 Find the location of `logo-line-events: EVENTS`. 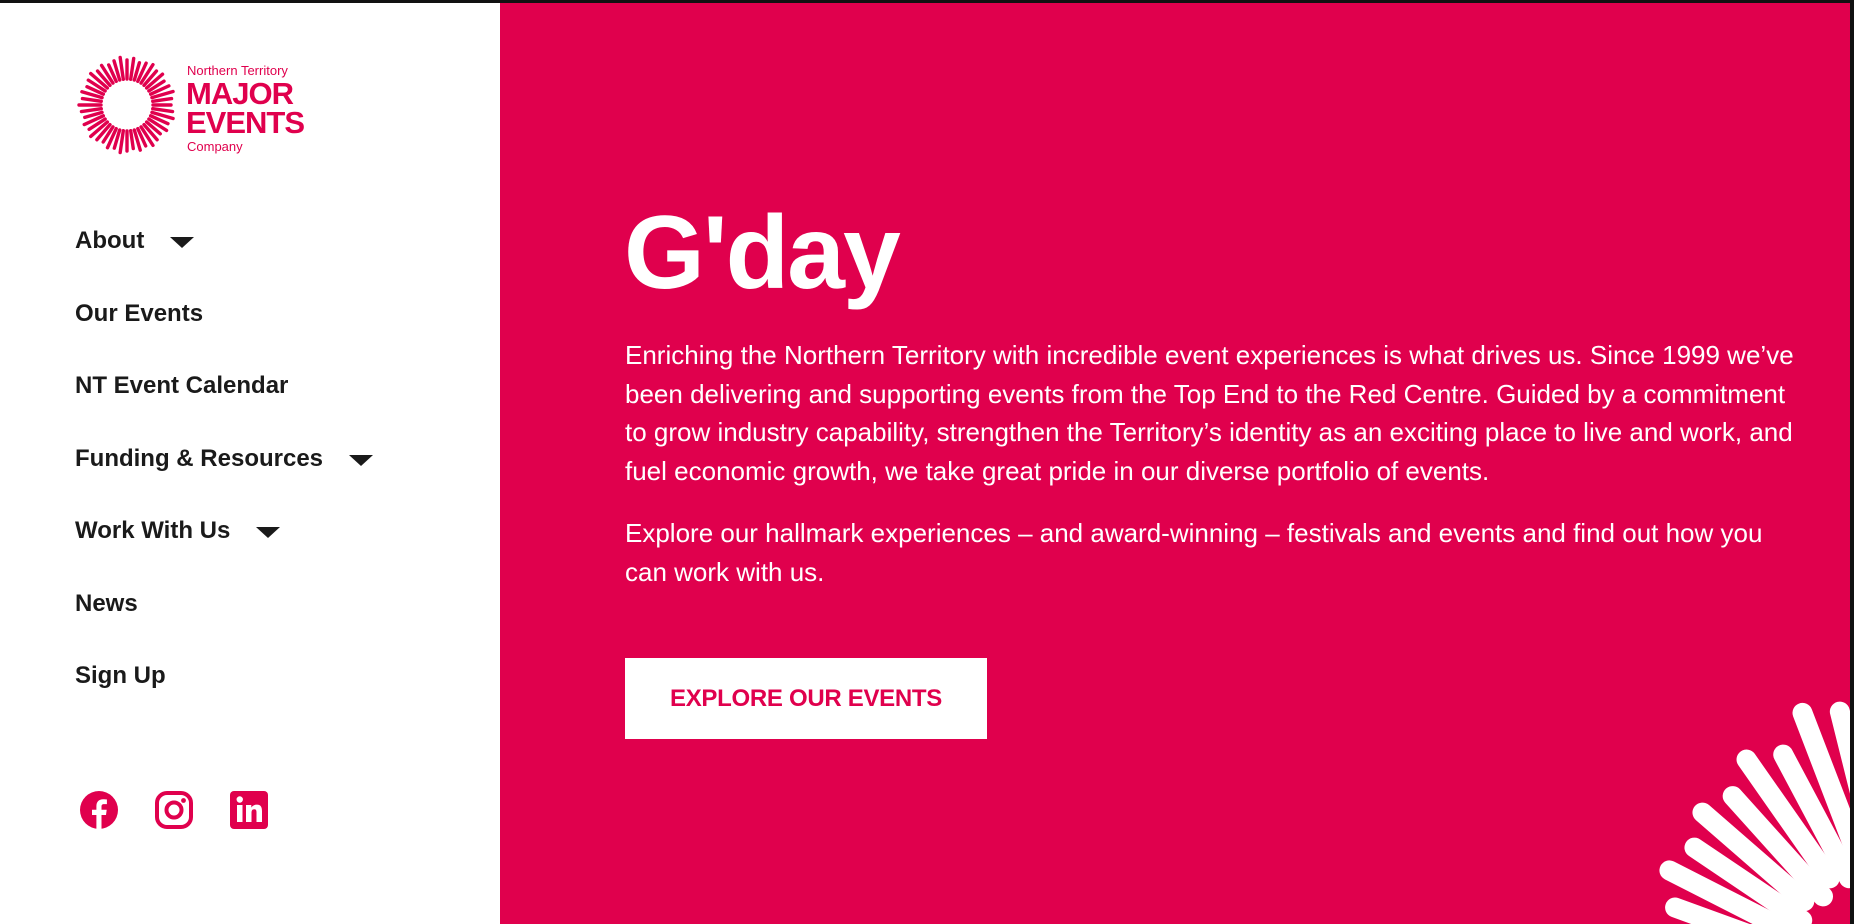

logo-line-events: EVENTS is located at coordinates (245, 122).